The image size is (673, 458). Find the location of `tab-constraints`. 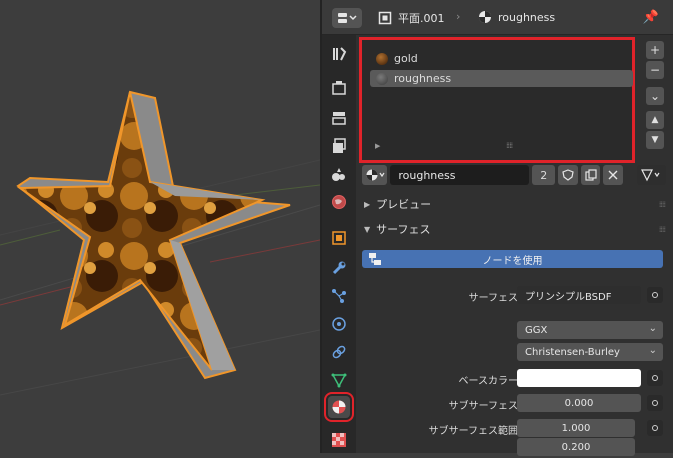

tab-constraints is located at coordinates (339, 352).